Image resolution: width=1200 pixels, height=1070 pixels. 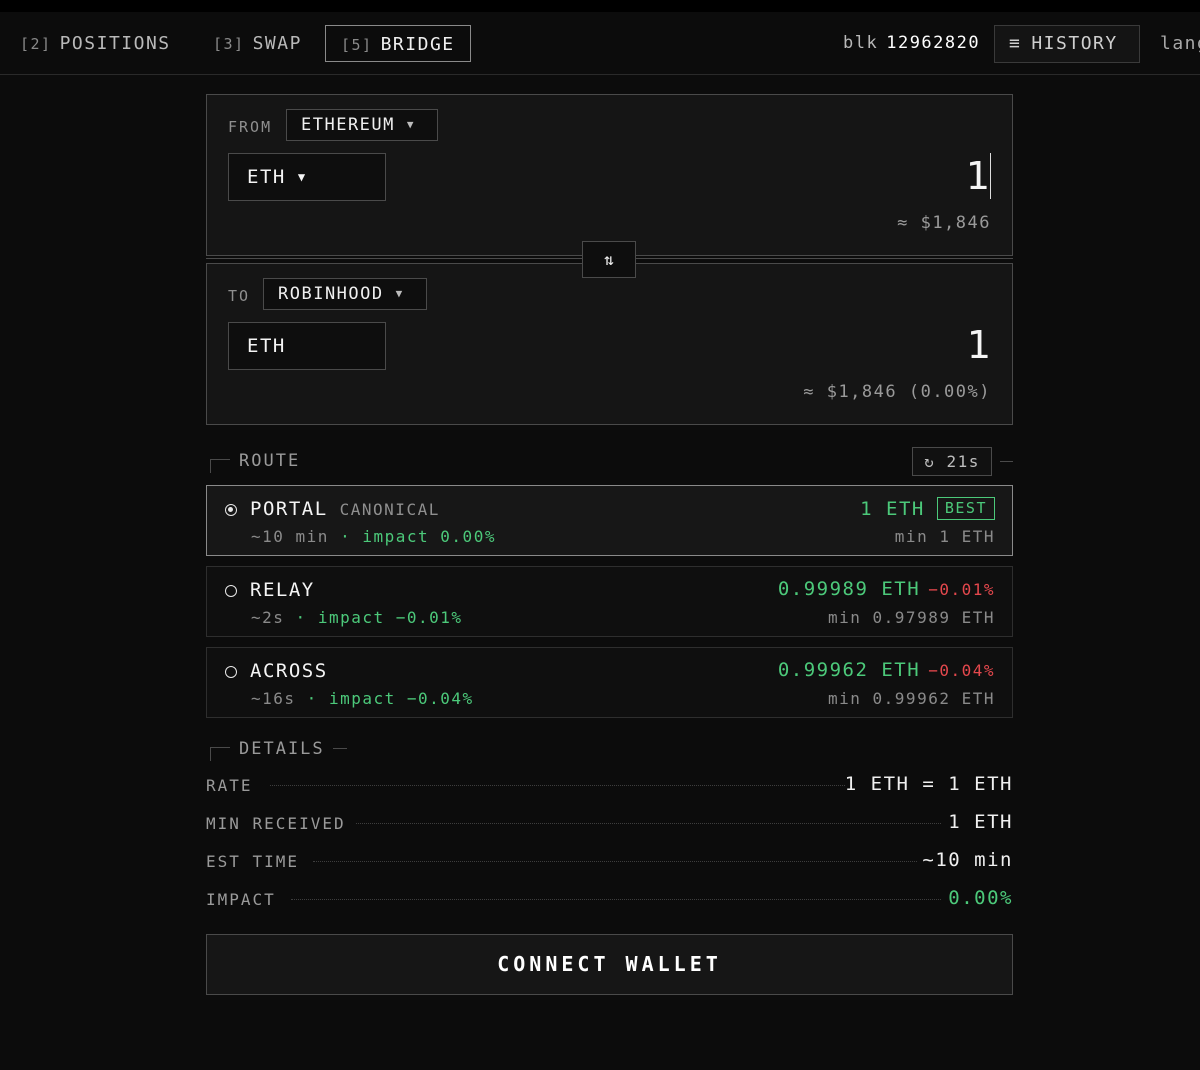 What do you see at coordinates (348, 125) in the screenshot?
I see `from-chain-value: ETHEREUM` at bounding box center [348, 125].